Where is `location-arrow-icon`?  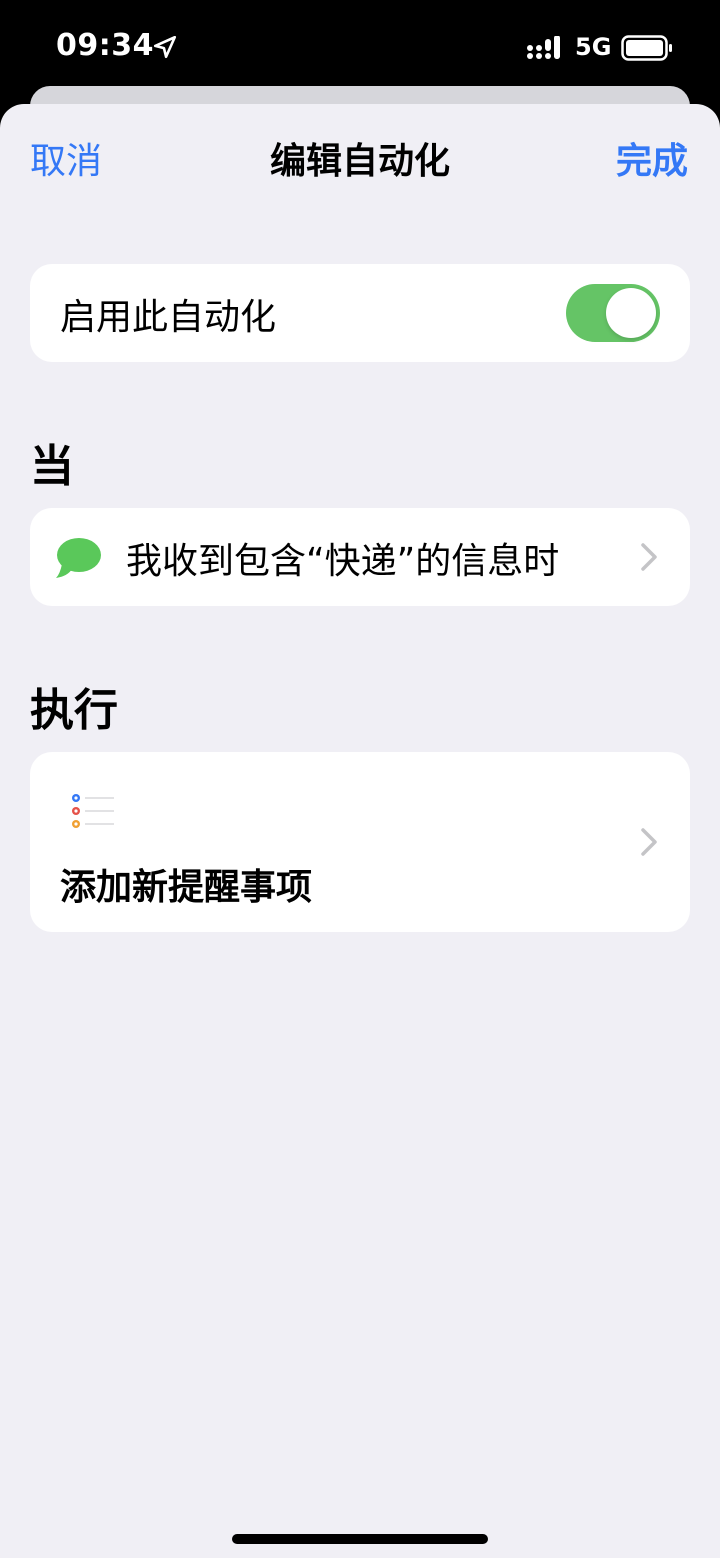 location-arrow-icon is located at coordinates (165, 47).